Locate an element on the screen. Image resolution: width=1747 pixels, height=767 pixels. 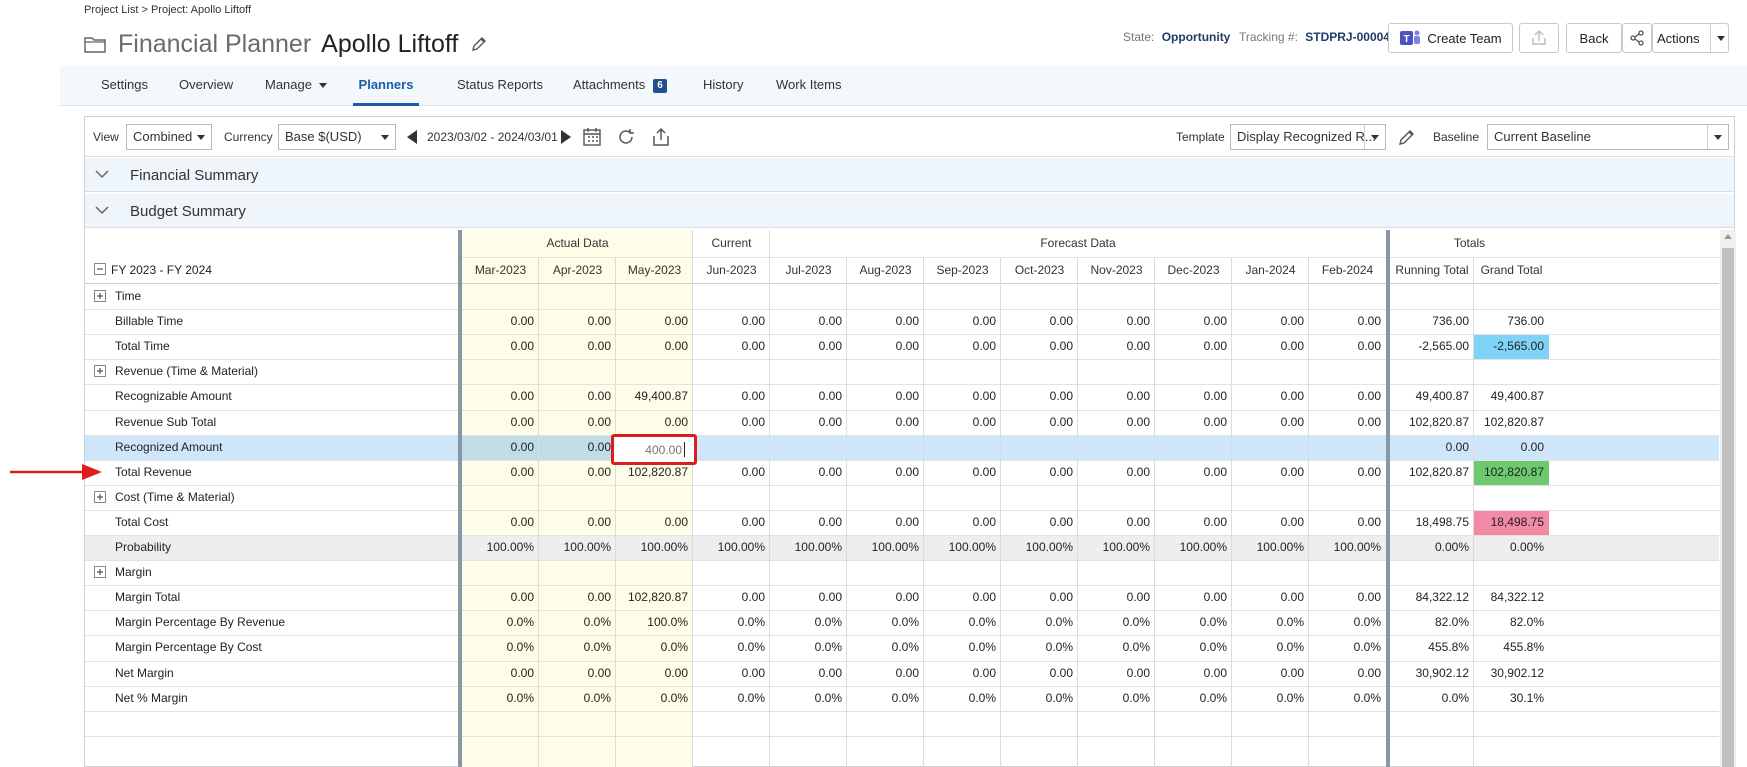
vertical-scrollbar is located at coordinates (1728, 498).